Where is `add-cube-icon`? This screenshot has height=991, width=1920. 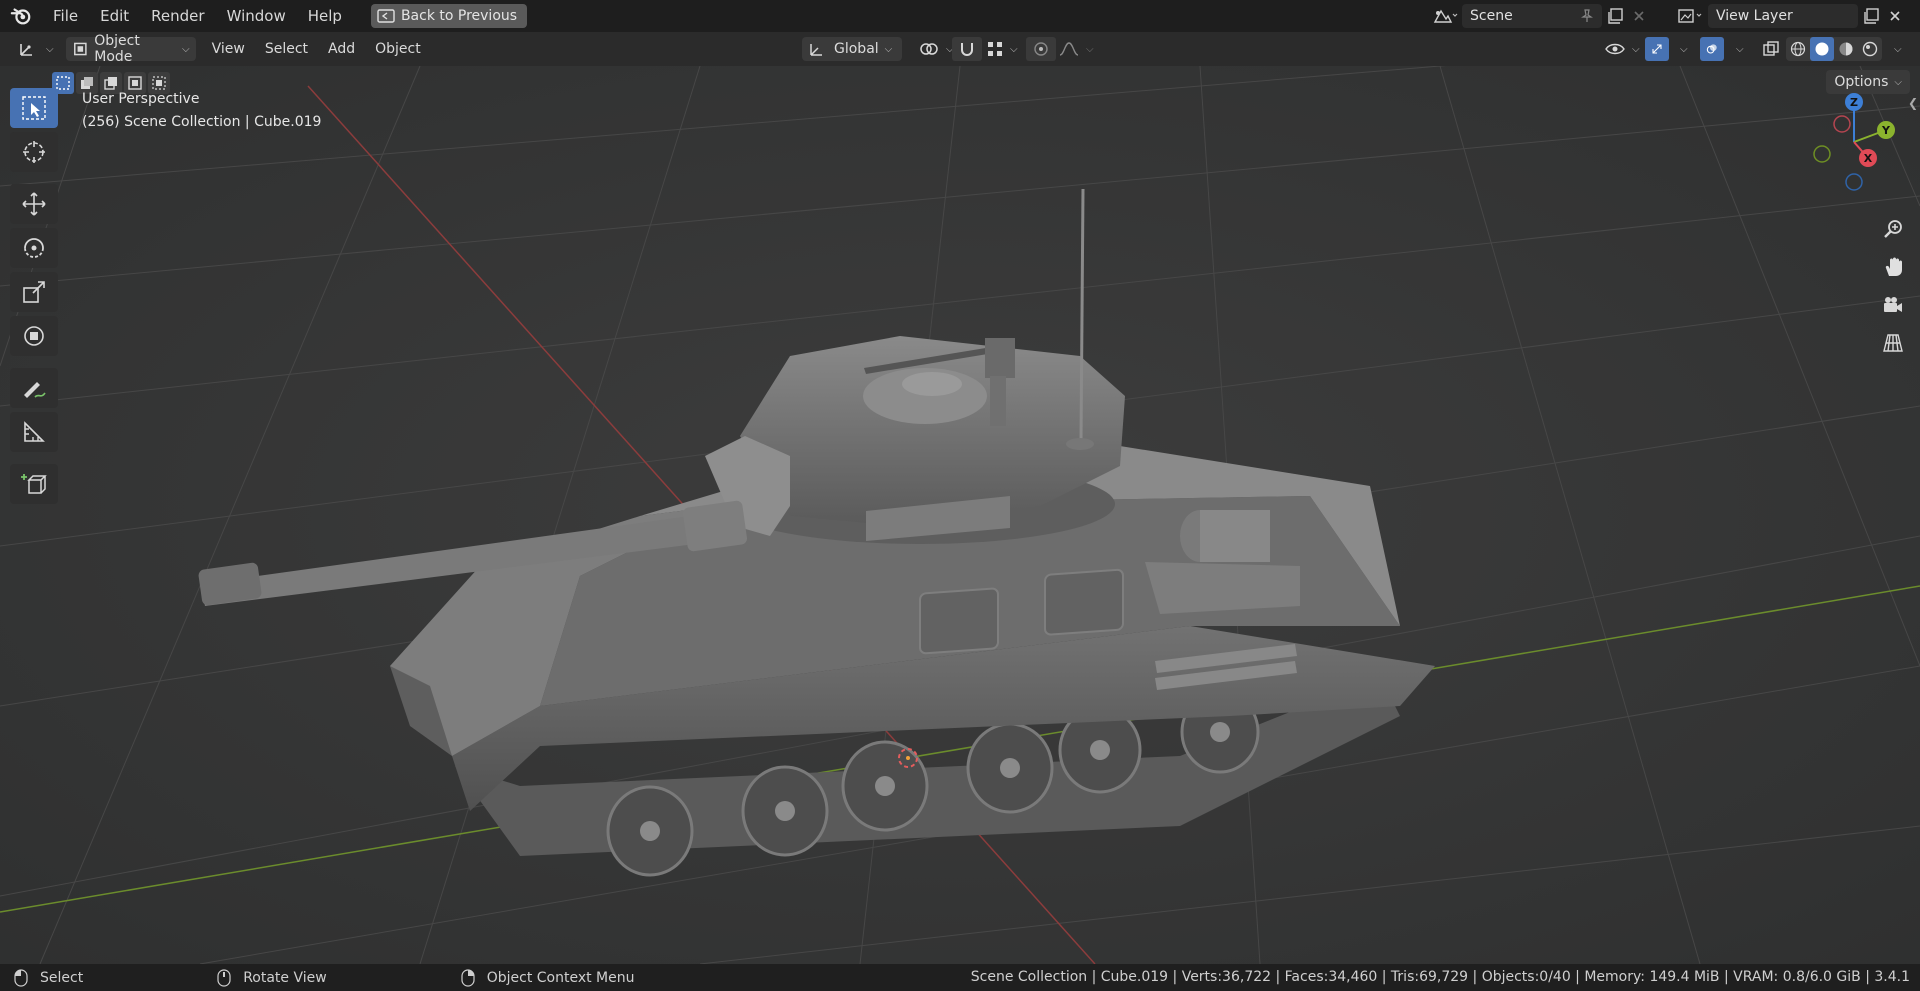 add-cube-icon is located at coordinates (34, 484).